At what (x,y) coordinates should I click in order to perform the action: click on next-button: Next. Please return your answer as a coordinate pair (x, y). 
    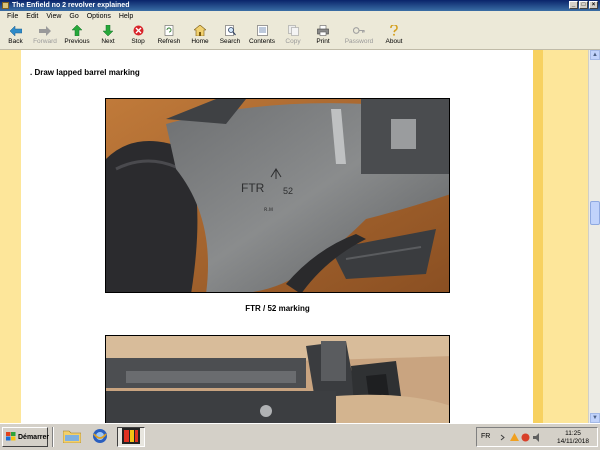
    Looking at the image, I should click on (108, 36).